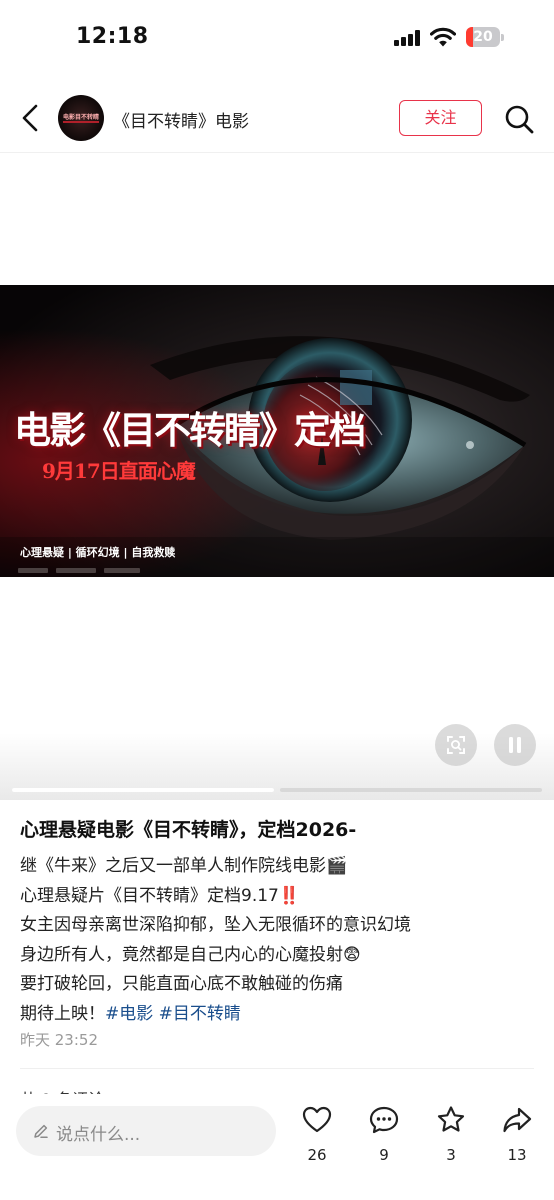  What do you see at coordinates (317, 1119) in the screenshot?
I see `heart-icon` at bounding box center [317, 1119].